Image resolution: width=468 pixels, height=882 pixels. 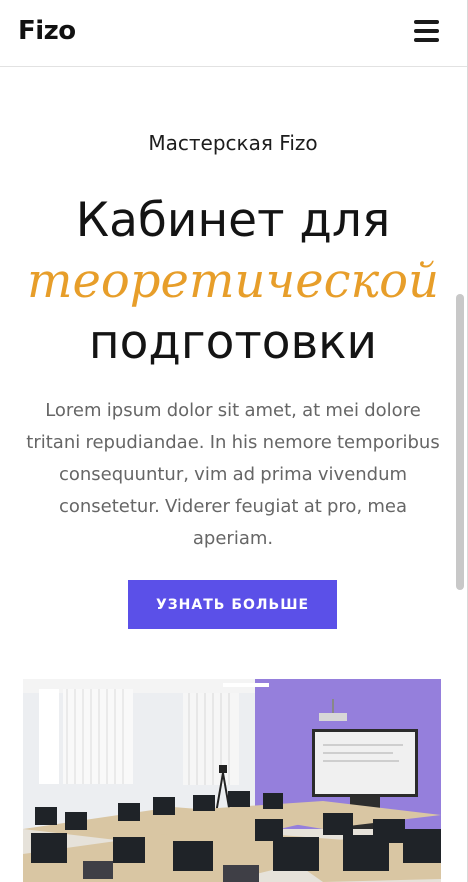 I want to click on hamburger-menu-icon, so click(x=427, y=31).